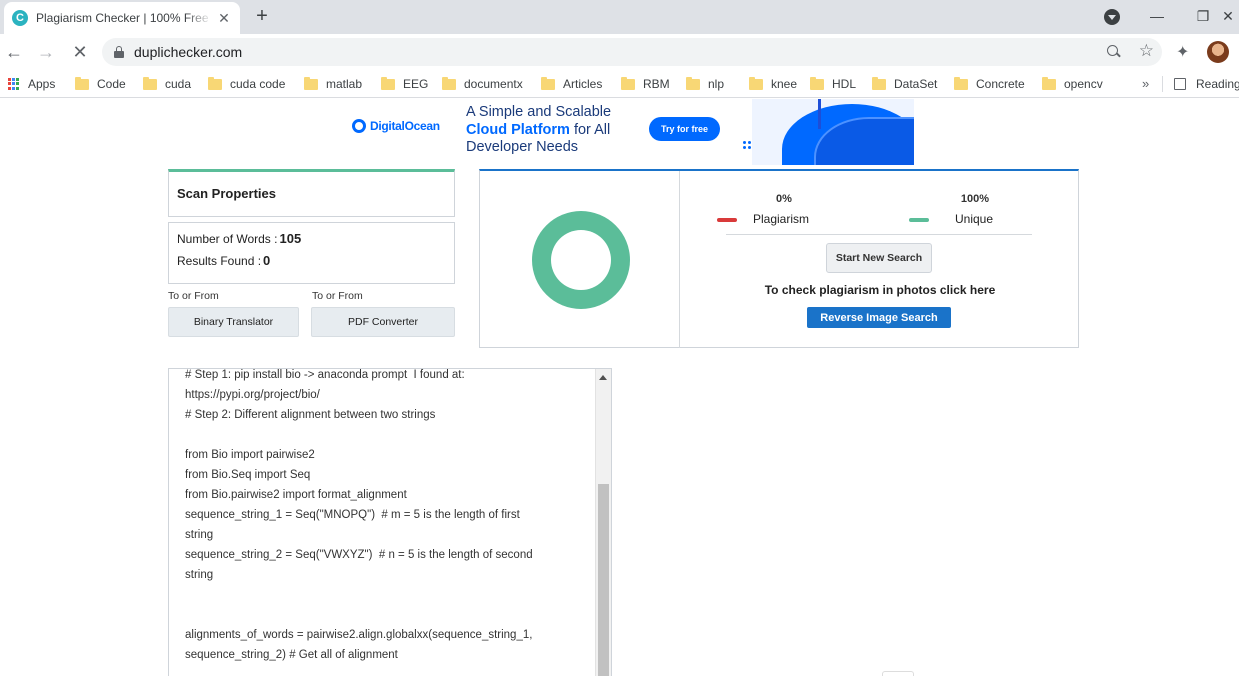 The height and width of the screenshot is (676, 1239). What do you see at coordinates (1157, 16) in the screenshot?
I see `minimize-icon: —` at bounding box center [1157, 16].